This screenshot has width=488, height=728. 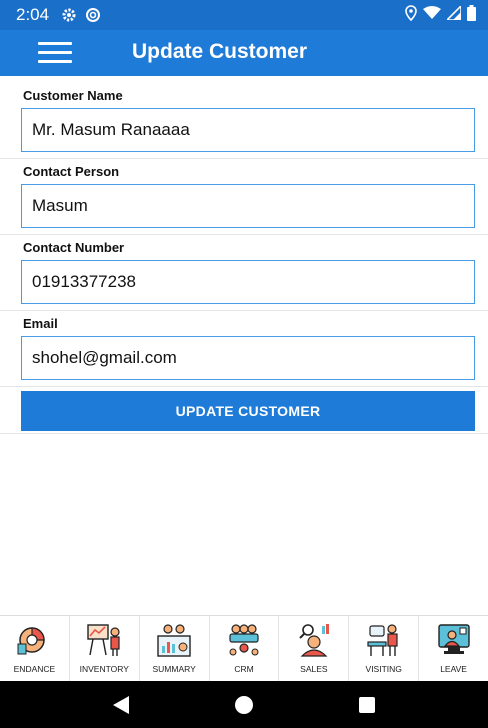 What do you see at coordinates (31, 641) in the screenshot?
I see `attendance-icon` at bounding box center [31, 641].